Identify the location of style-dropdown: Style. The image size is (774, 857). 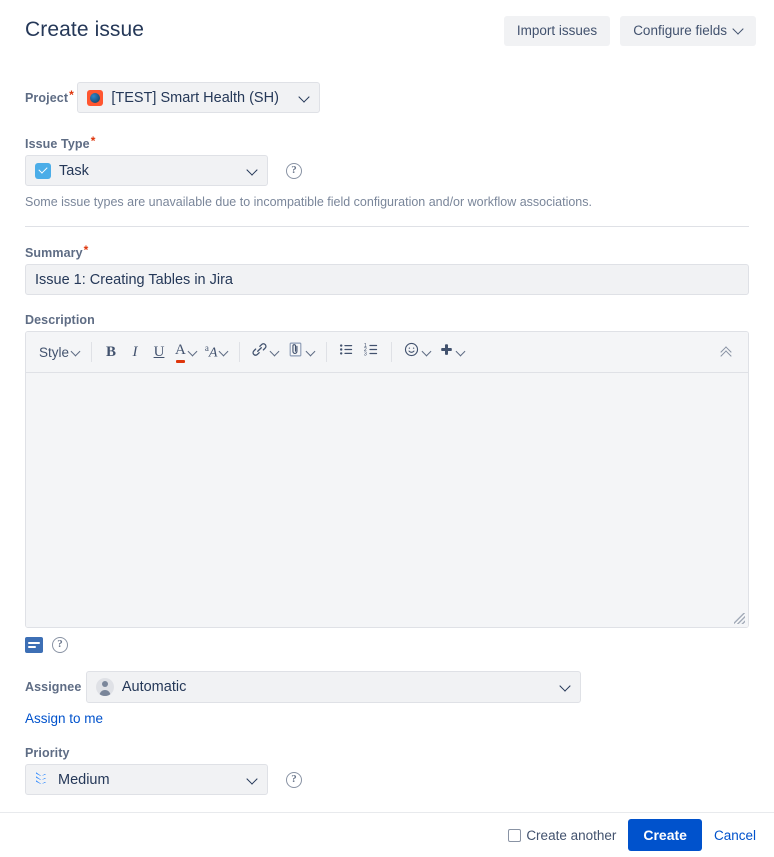
(59, 352).